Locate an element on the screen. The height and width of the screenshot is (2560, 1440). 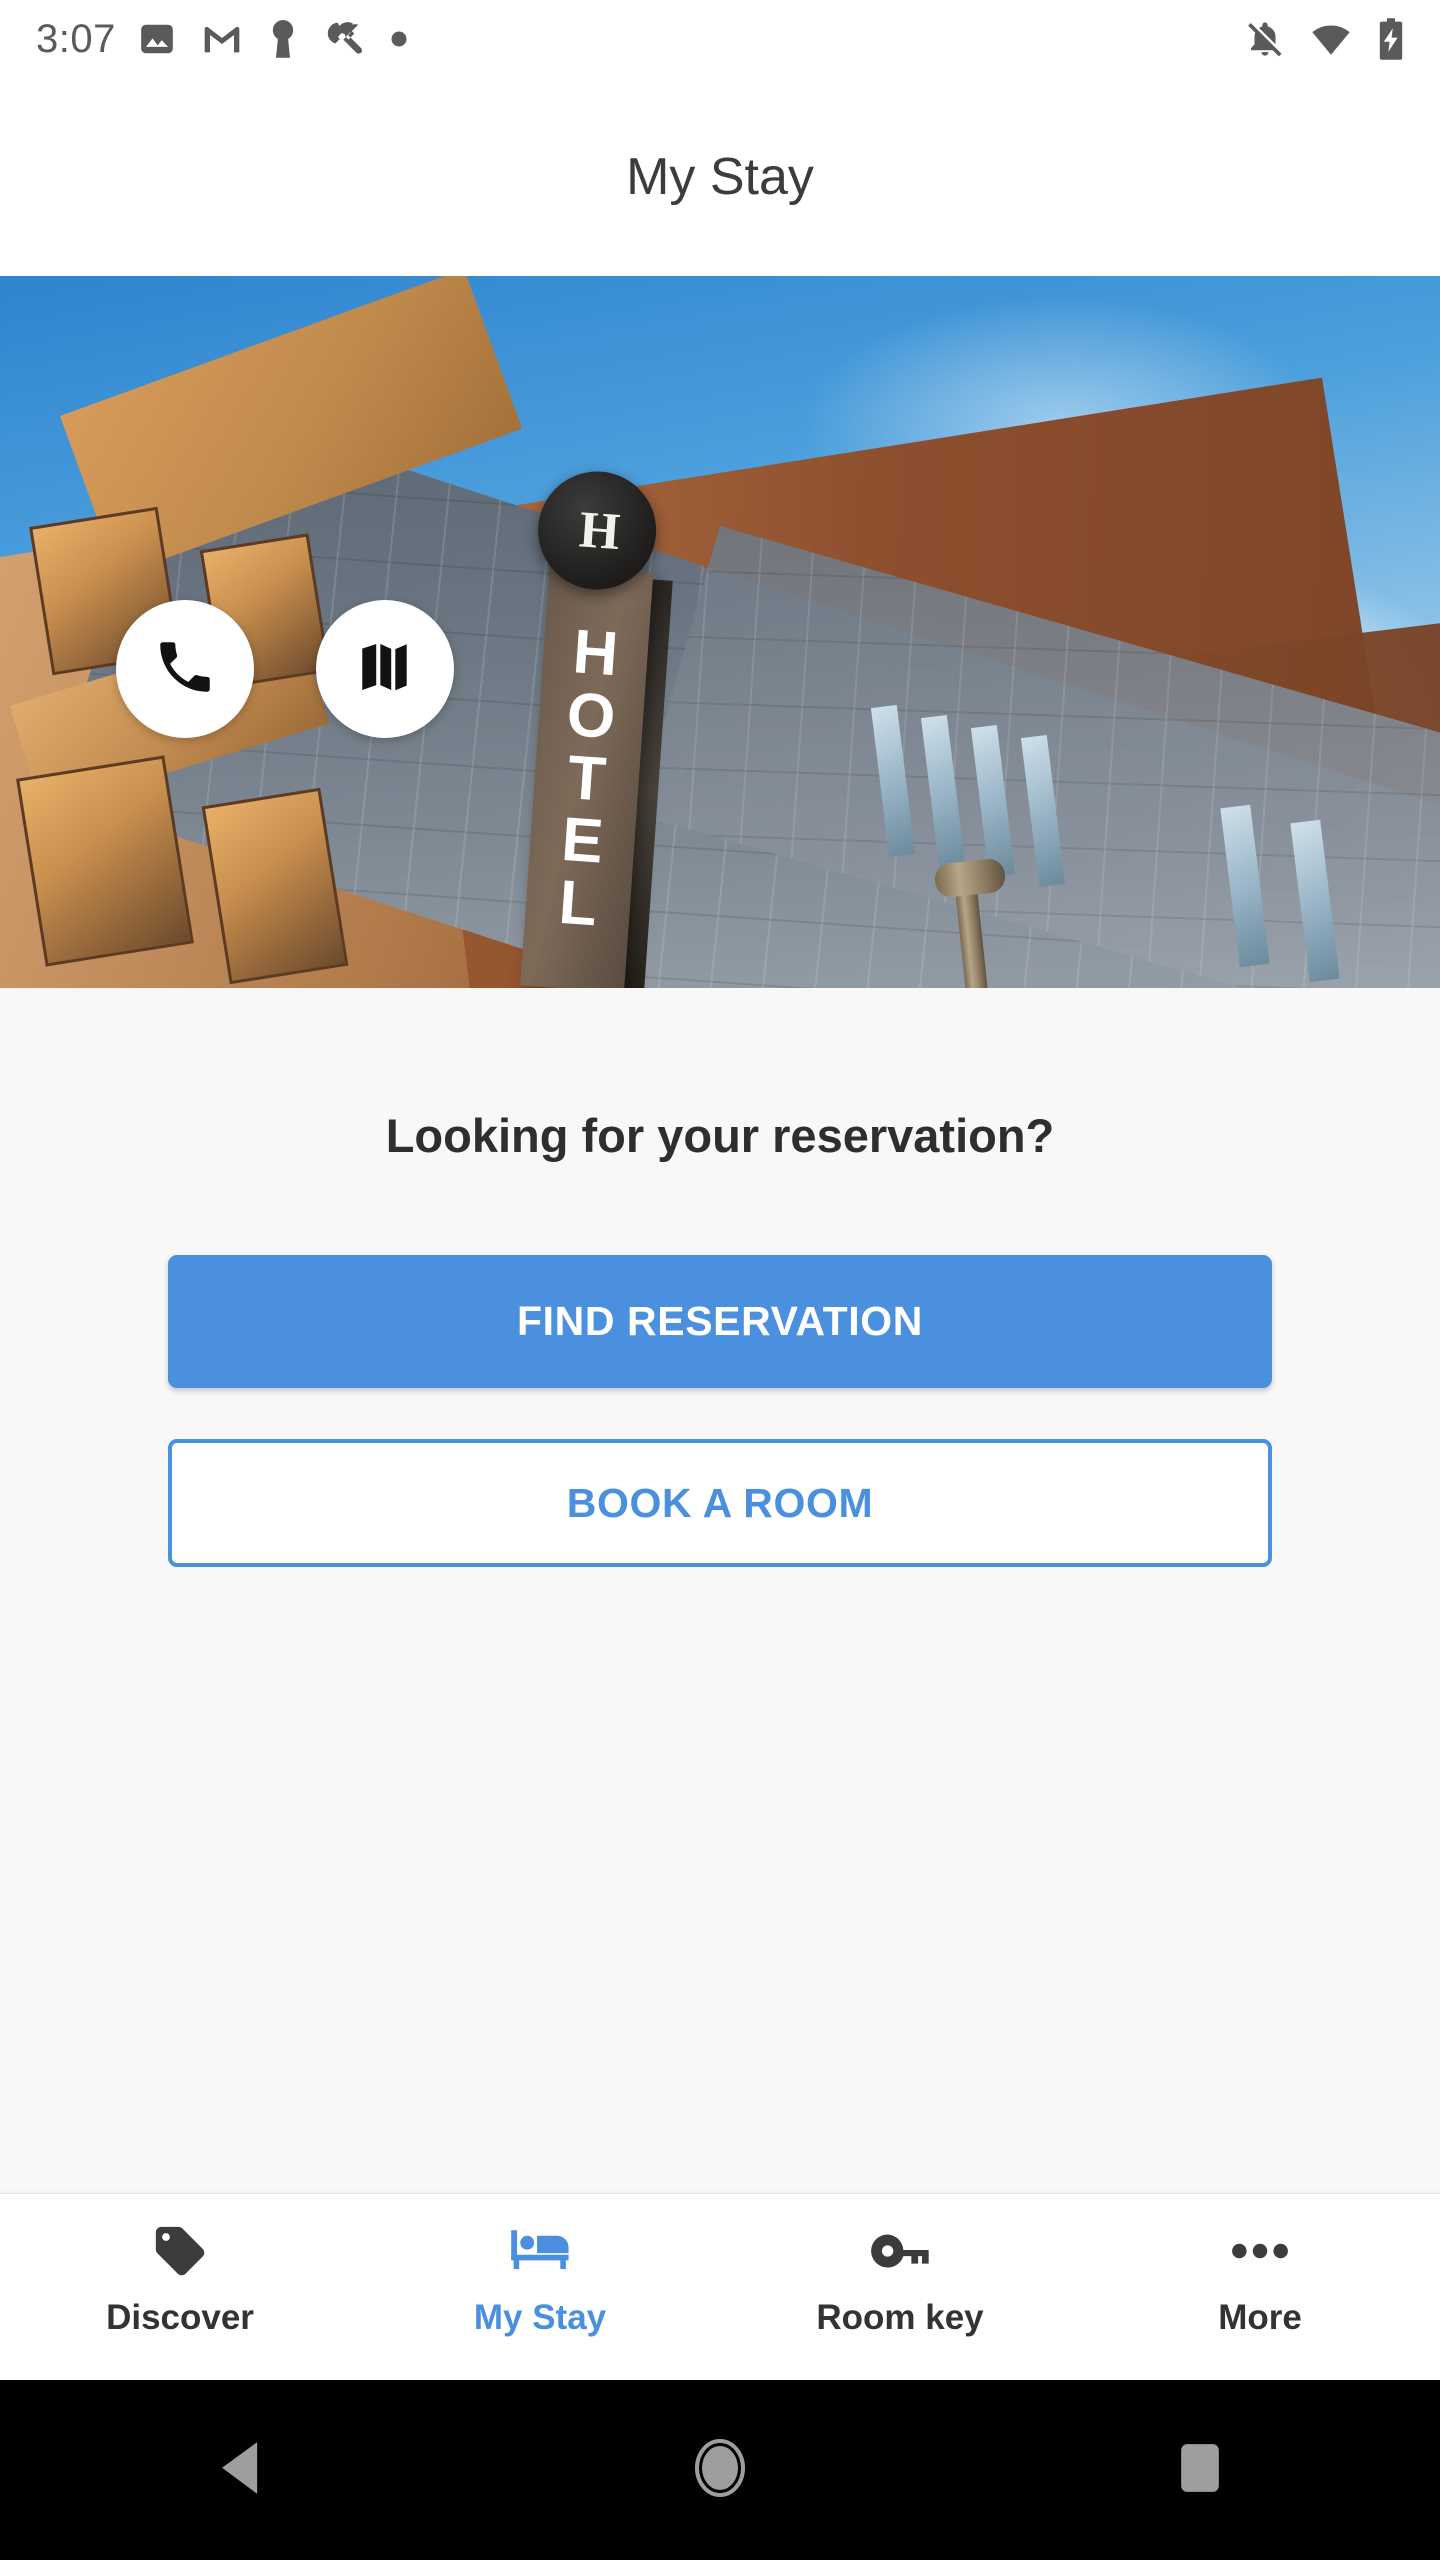
dot-icon is located at coordinates (399, 39).